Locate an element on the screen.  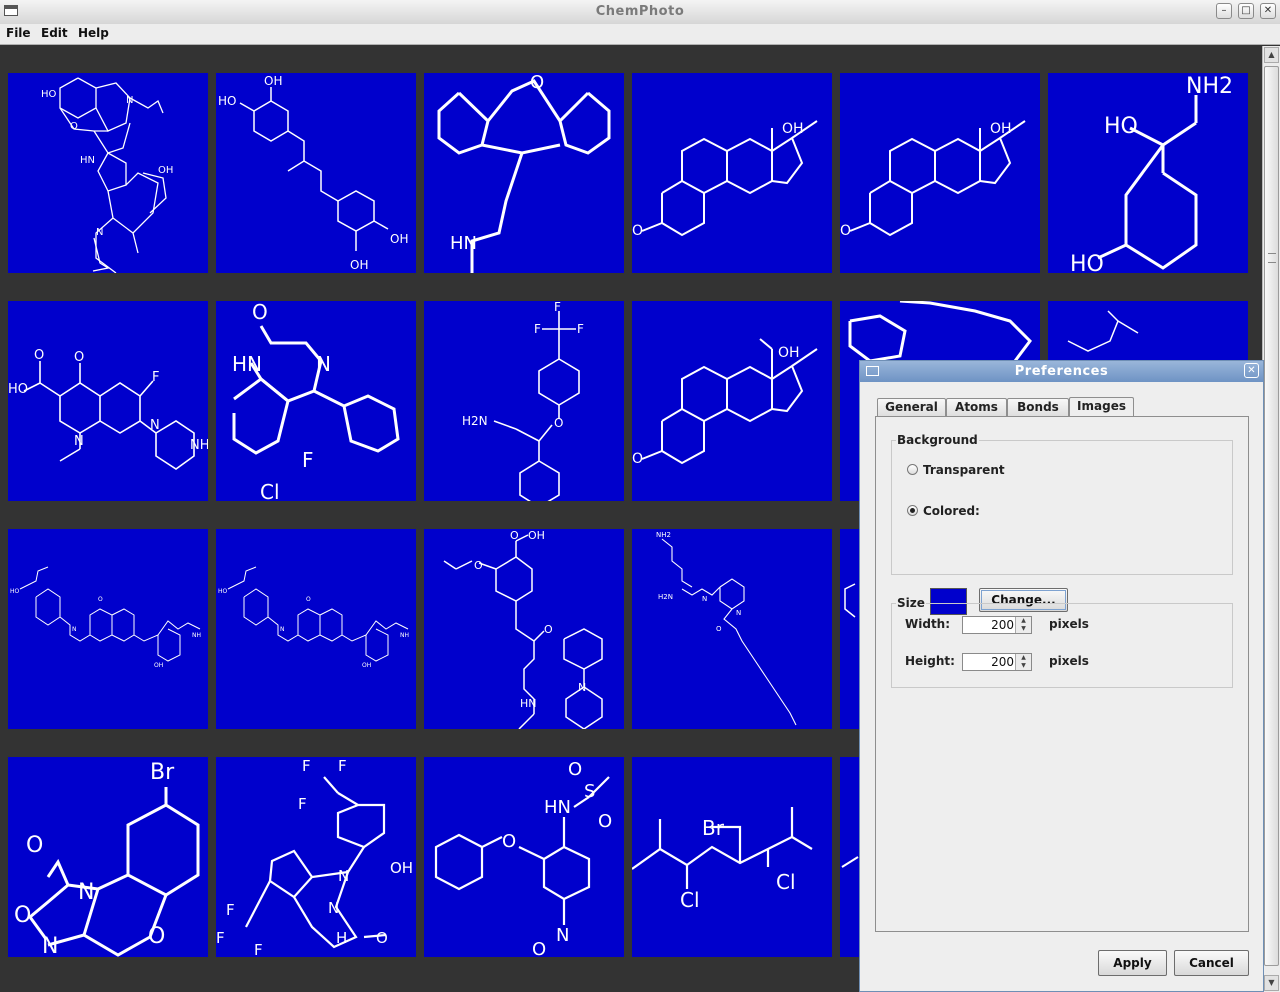
colored-radio is located at coordinates (912, 510).